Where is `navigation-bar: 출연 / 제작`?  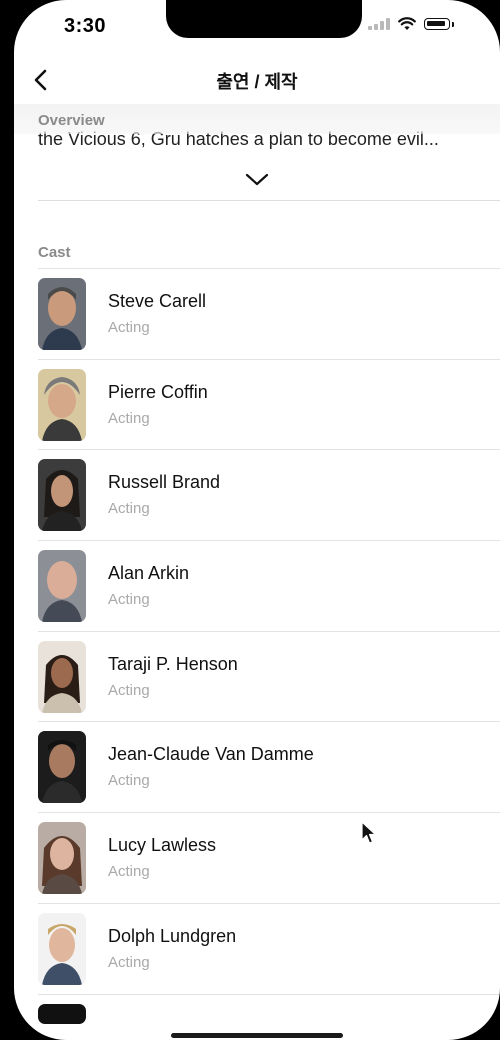
navigation-bar: 출연 / 제작 is located at coordinates (257, 80).